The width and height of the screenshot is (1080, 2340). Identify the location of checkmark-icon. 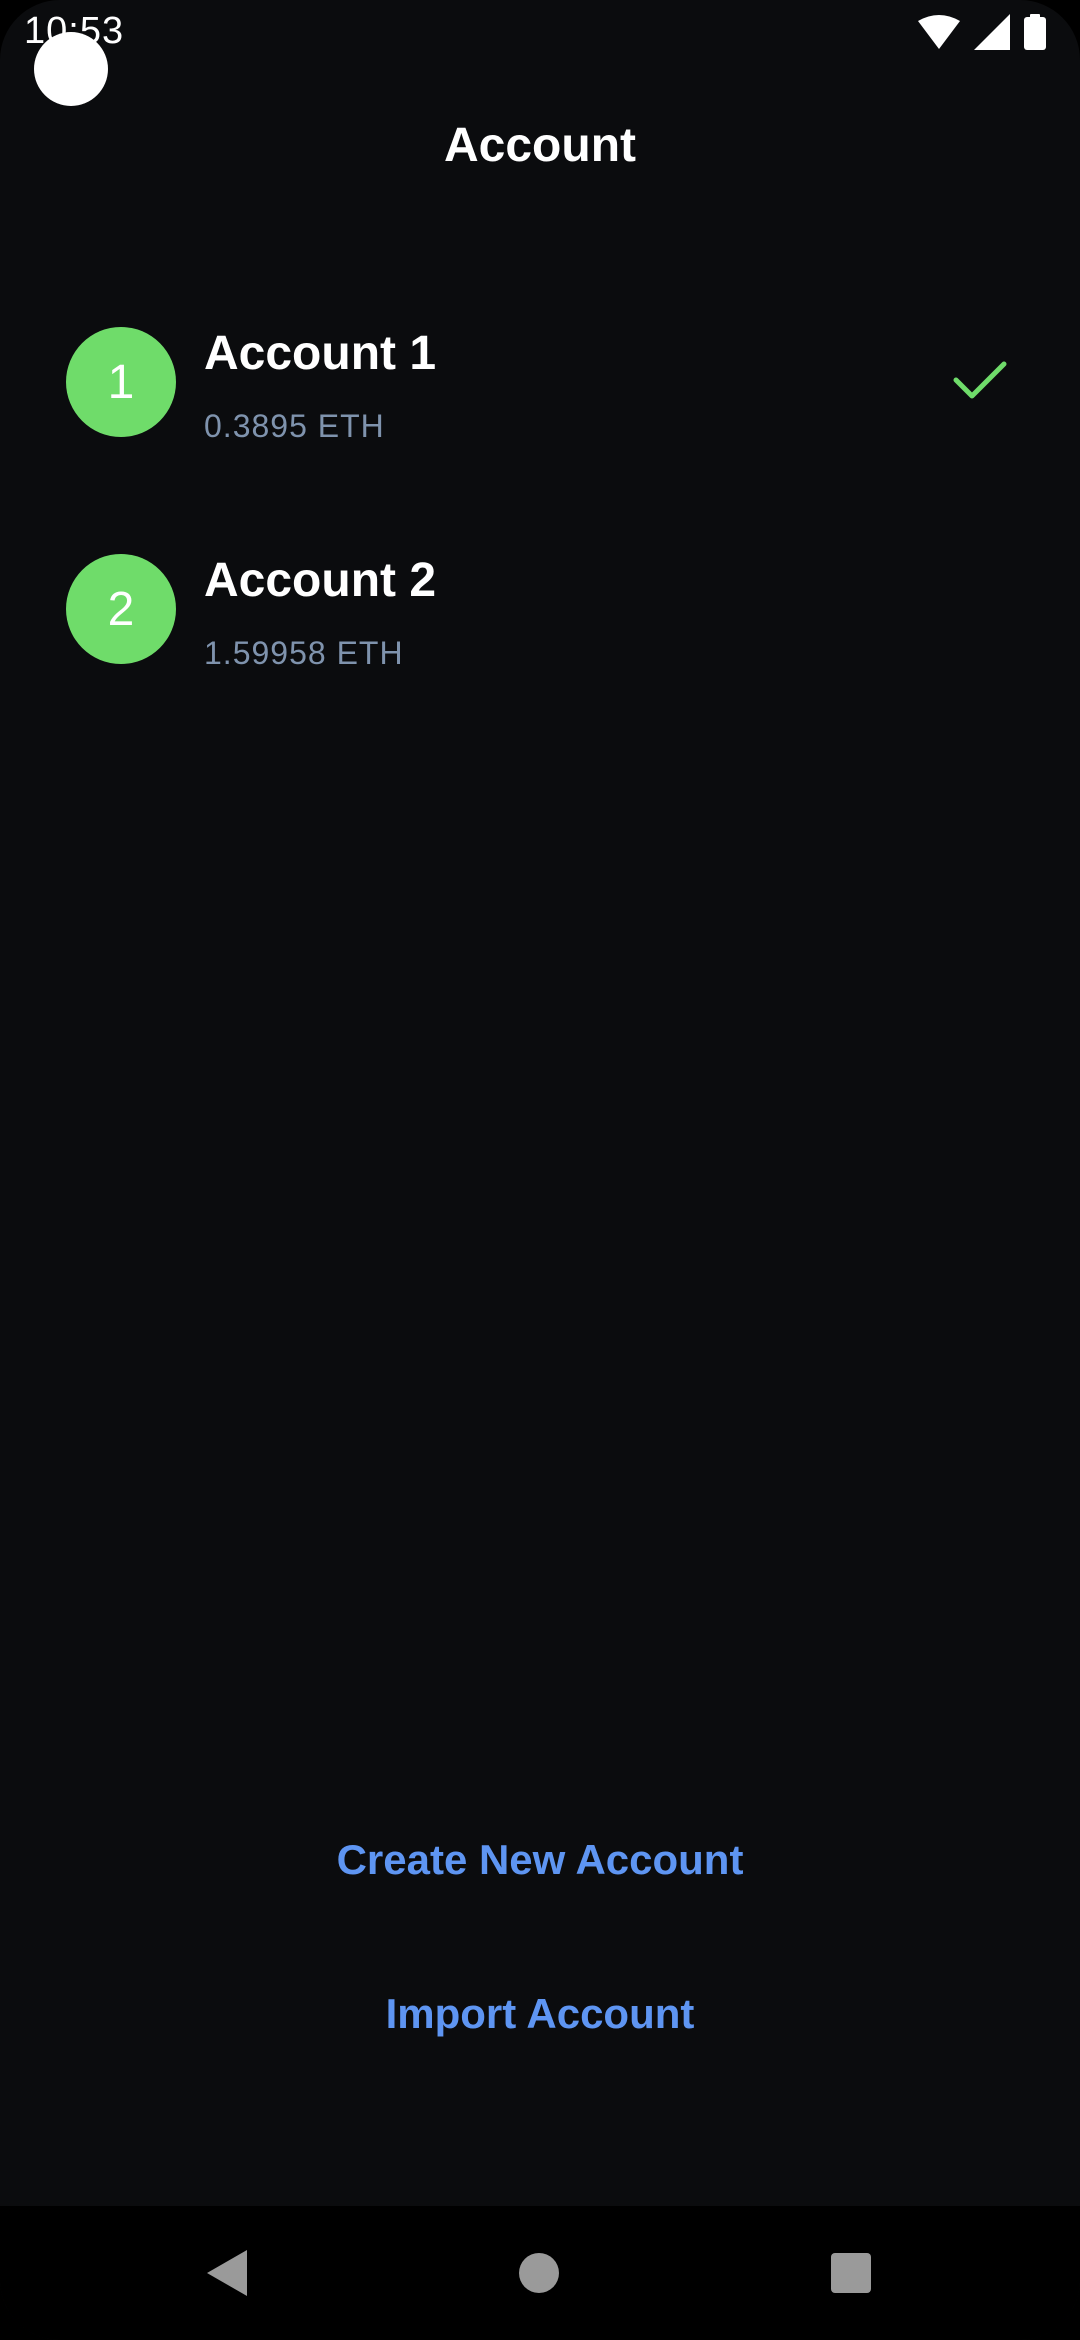
(980, 380).